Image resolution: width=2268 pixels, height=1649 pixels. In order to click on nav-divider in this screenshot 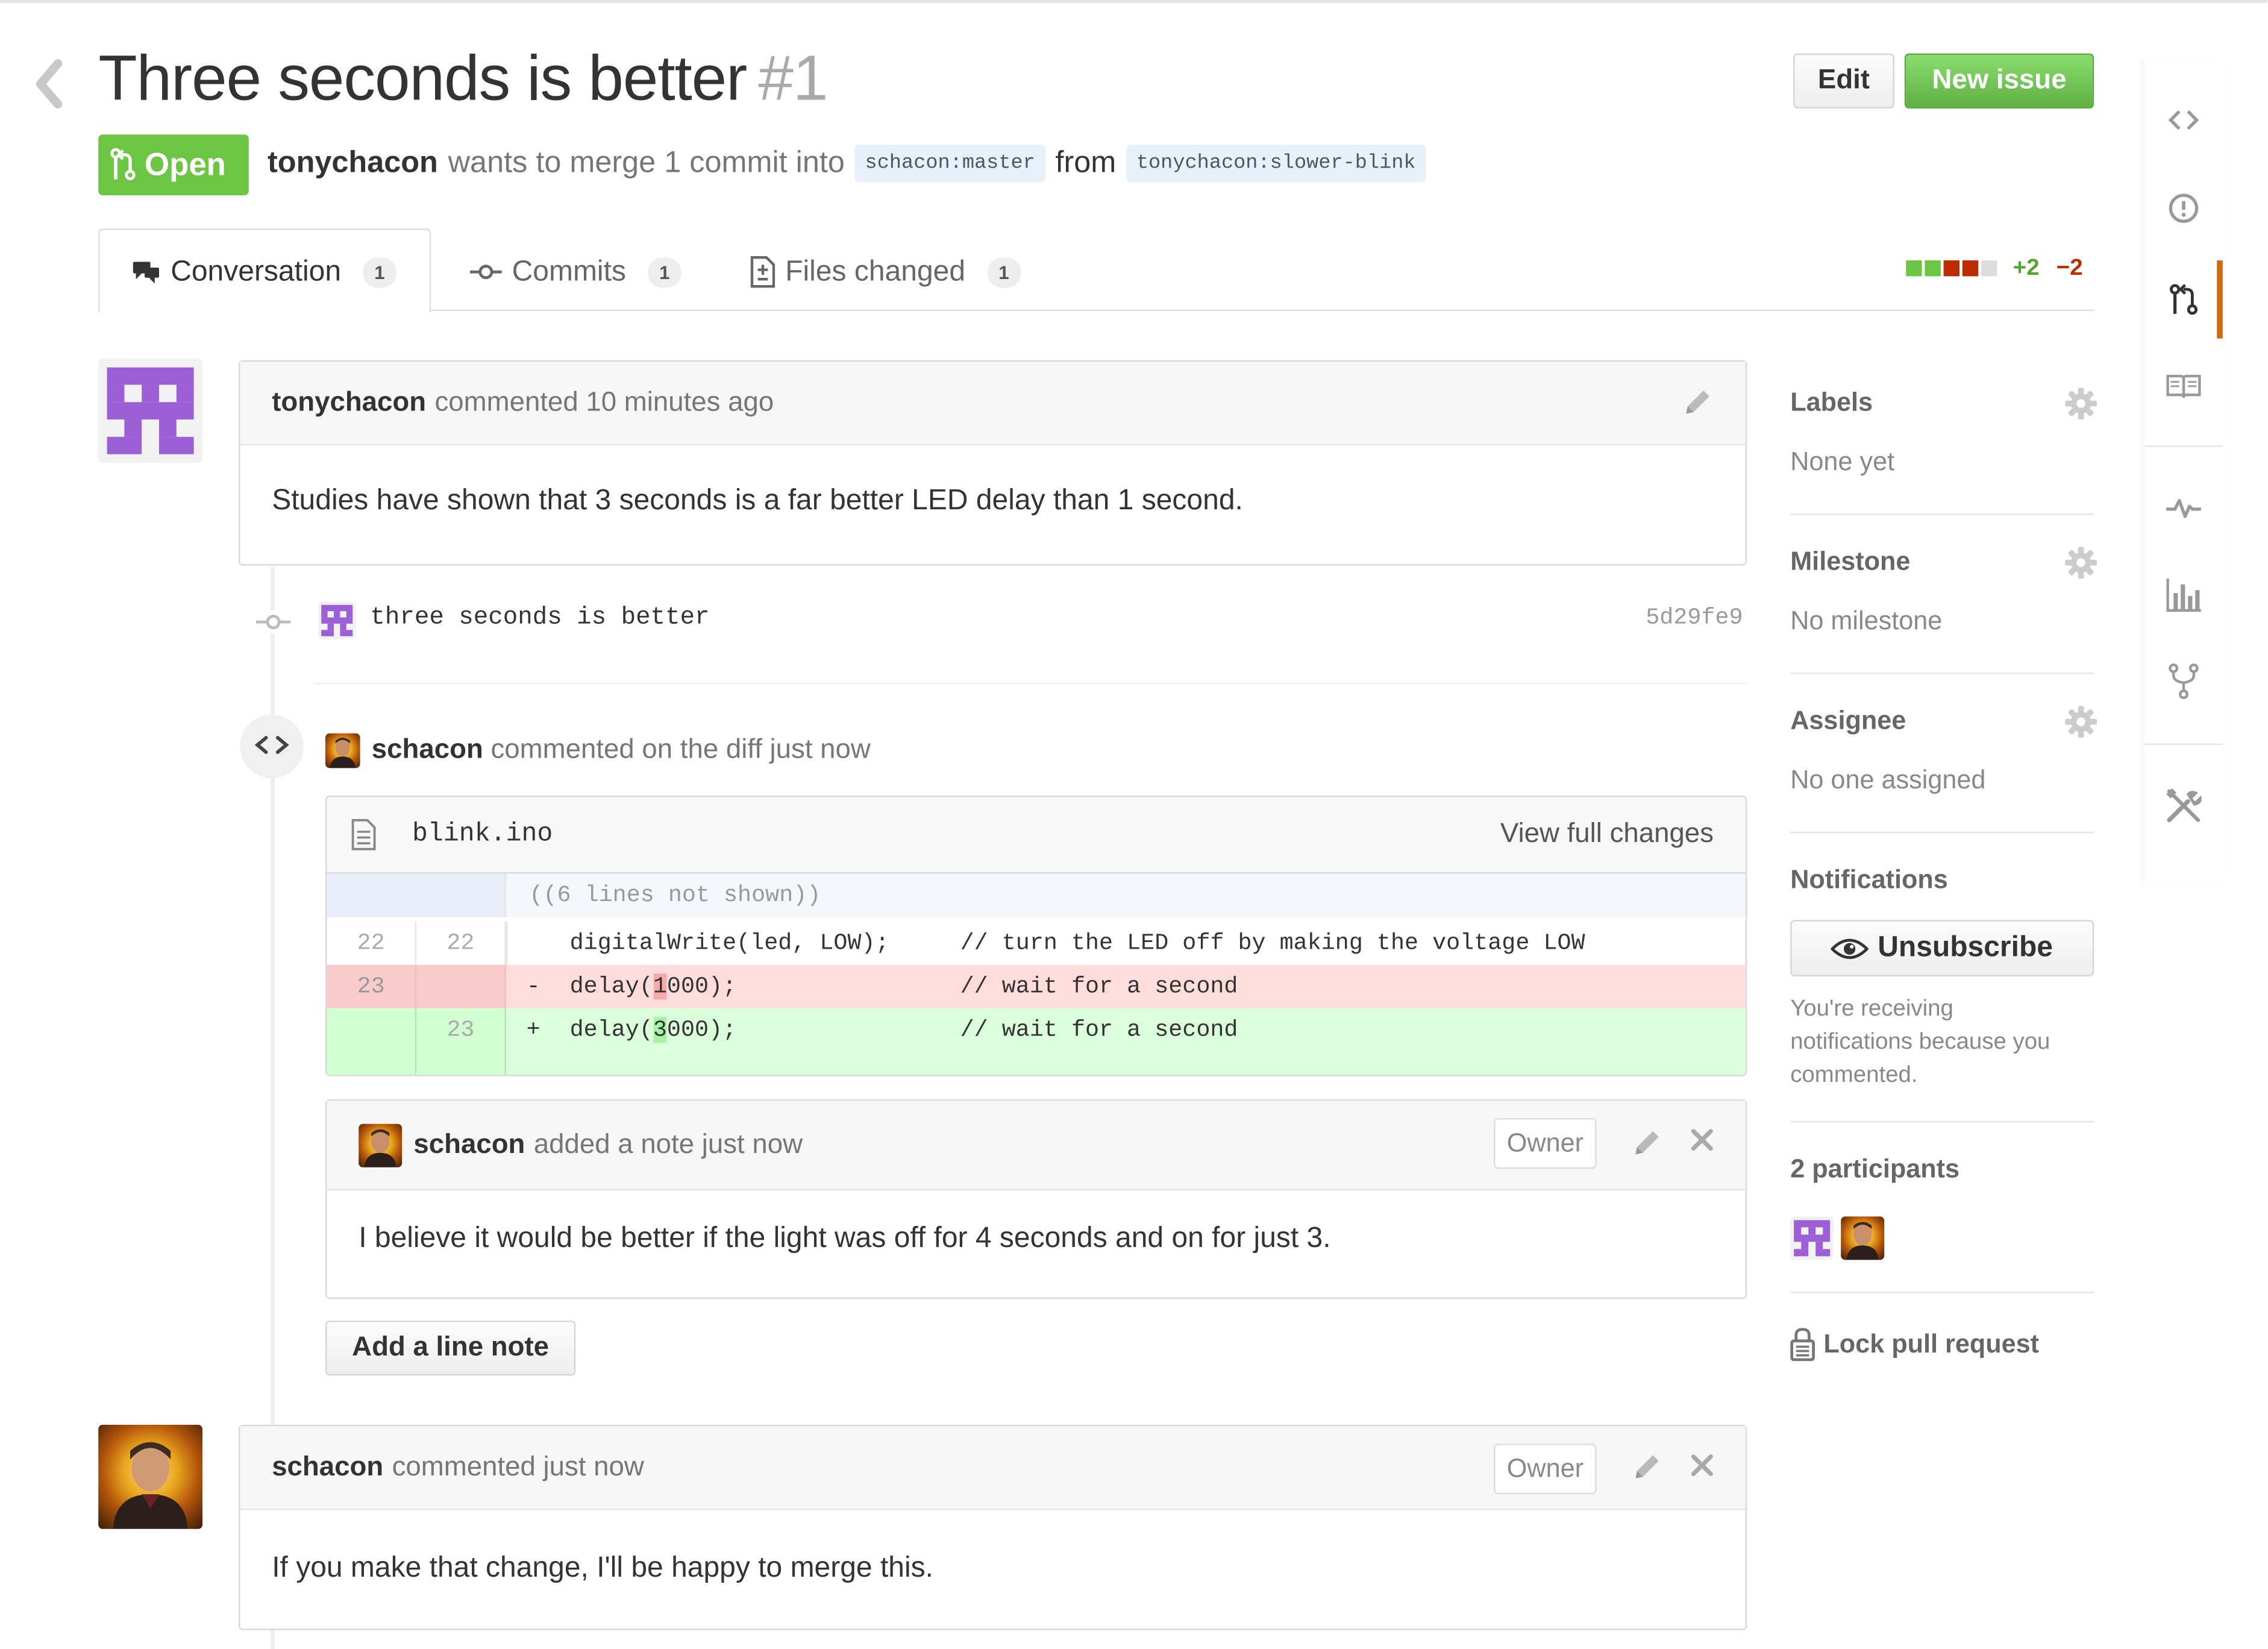, I will do `click(2183, 744)`.